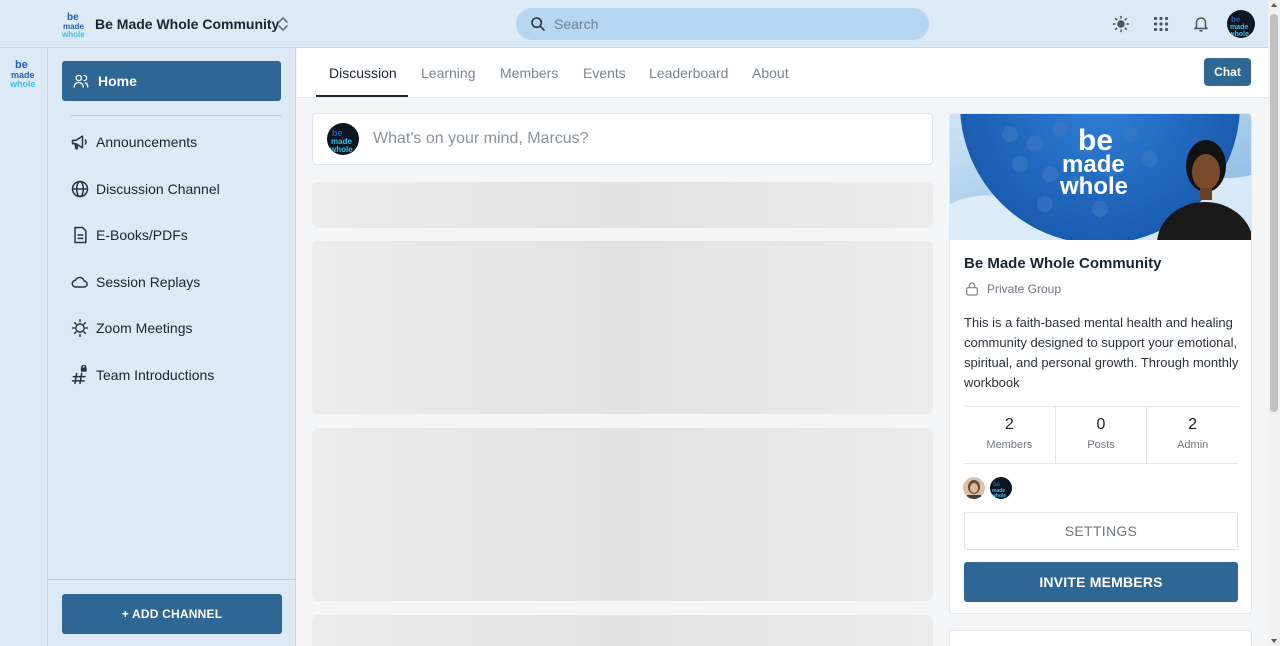 The image size is (1280, 646). Describe the element at coordinates (172, 614) in the screenshot. I see `add-channel-button: + ADD CHANNEL` at that location.